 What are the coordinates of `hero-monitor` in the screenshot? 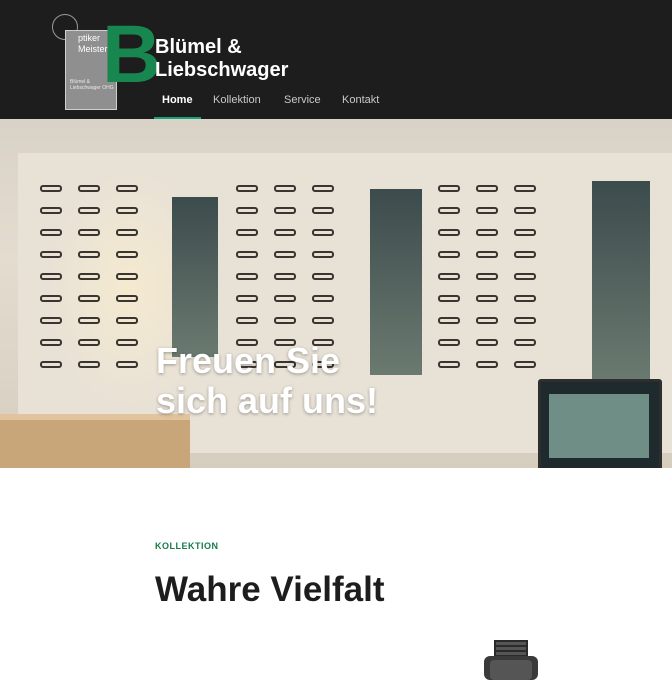 It's located at (600, 423).